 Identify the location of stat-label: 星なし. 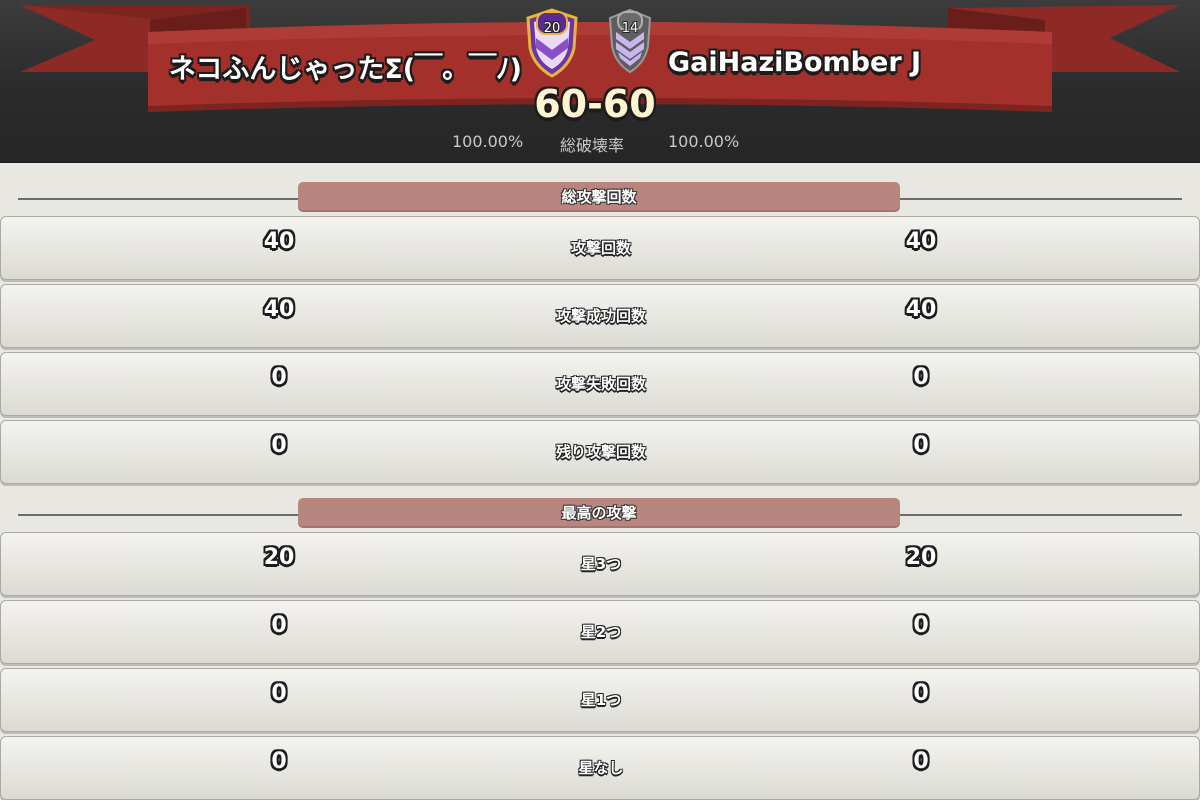
(601, 768).